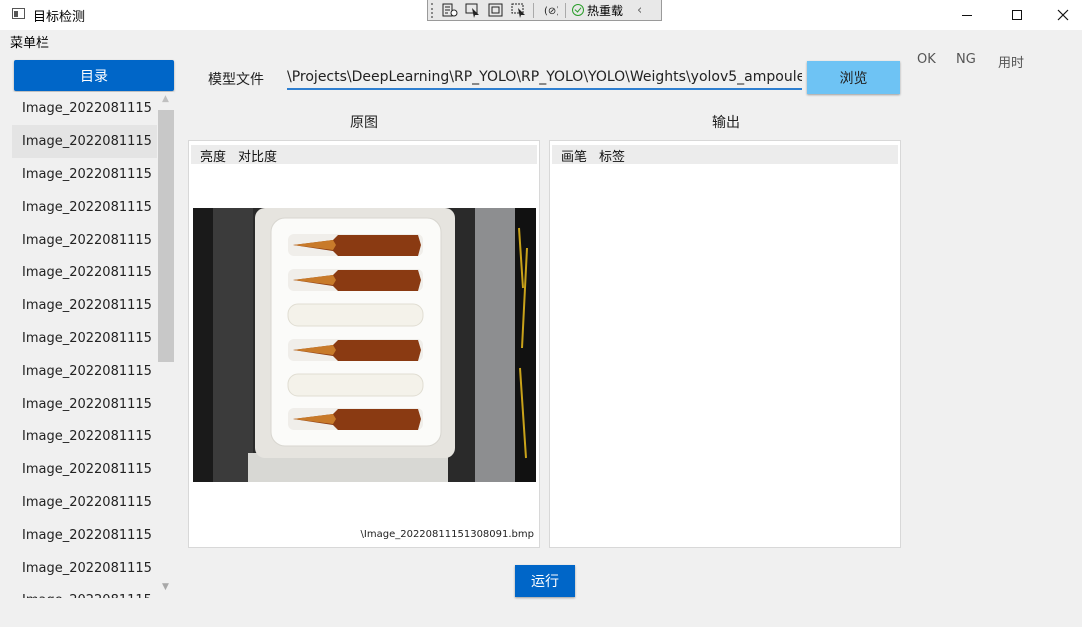 The height and width of the screenshot is (627, 1082). I want to click on run-button: 运行, so click(545, 581).